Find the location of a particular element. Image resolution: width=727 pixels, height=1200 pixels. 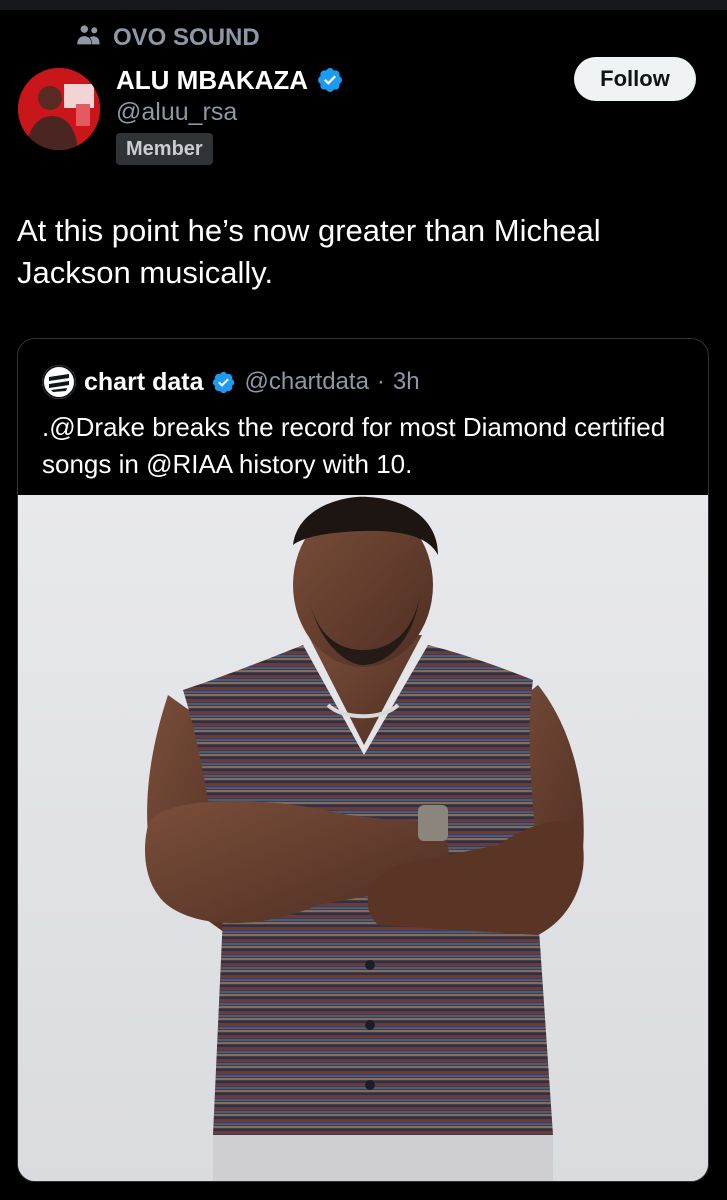

community-label: OVO SOUND is located at coordinates (167, 38).